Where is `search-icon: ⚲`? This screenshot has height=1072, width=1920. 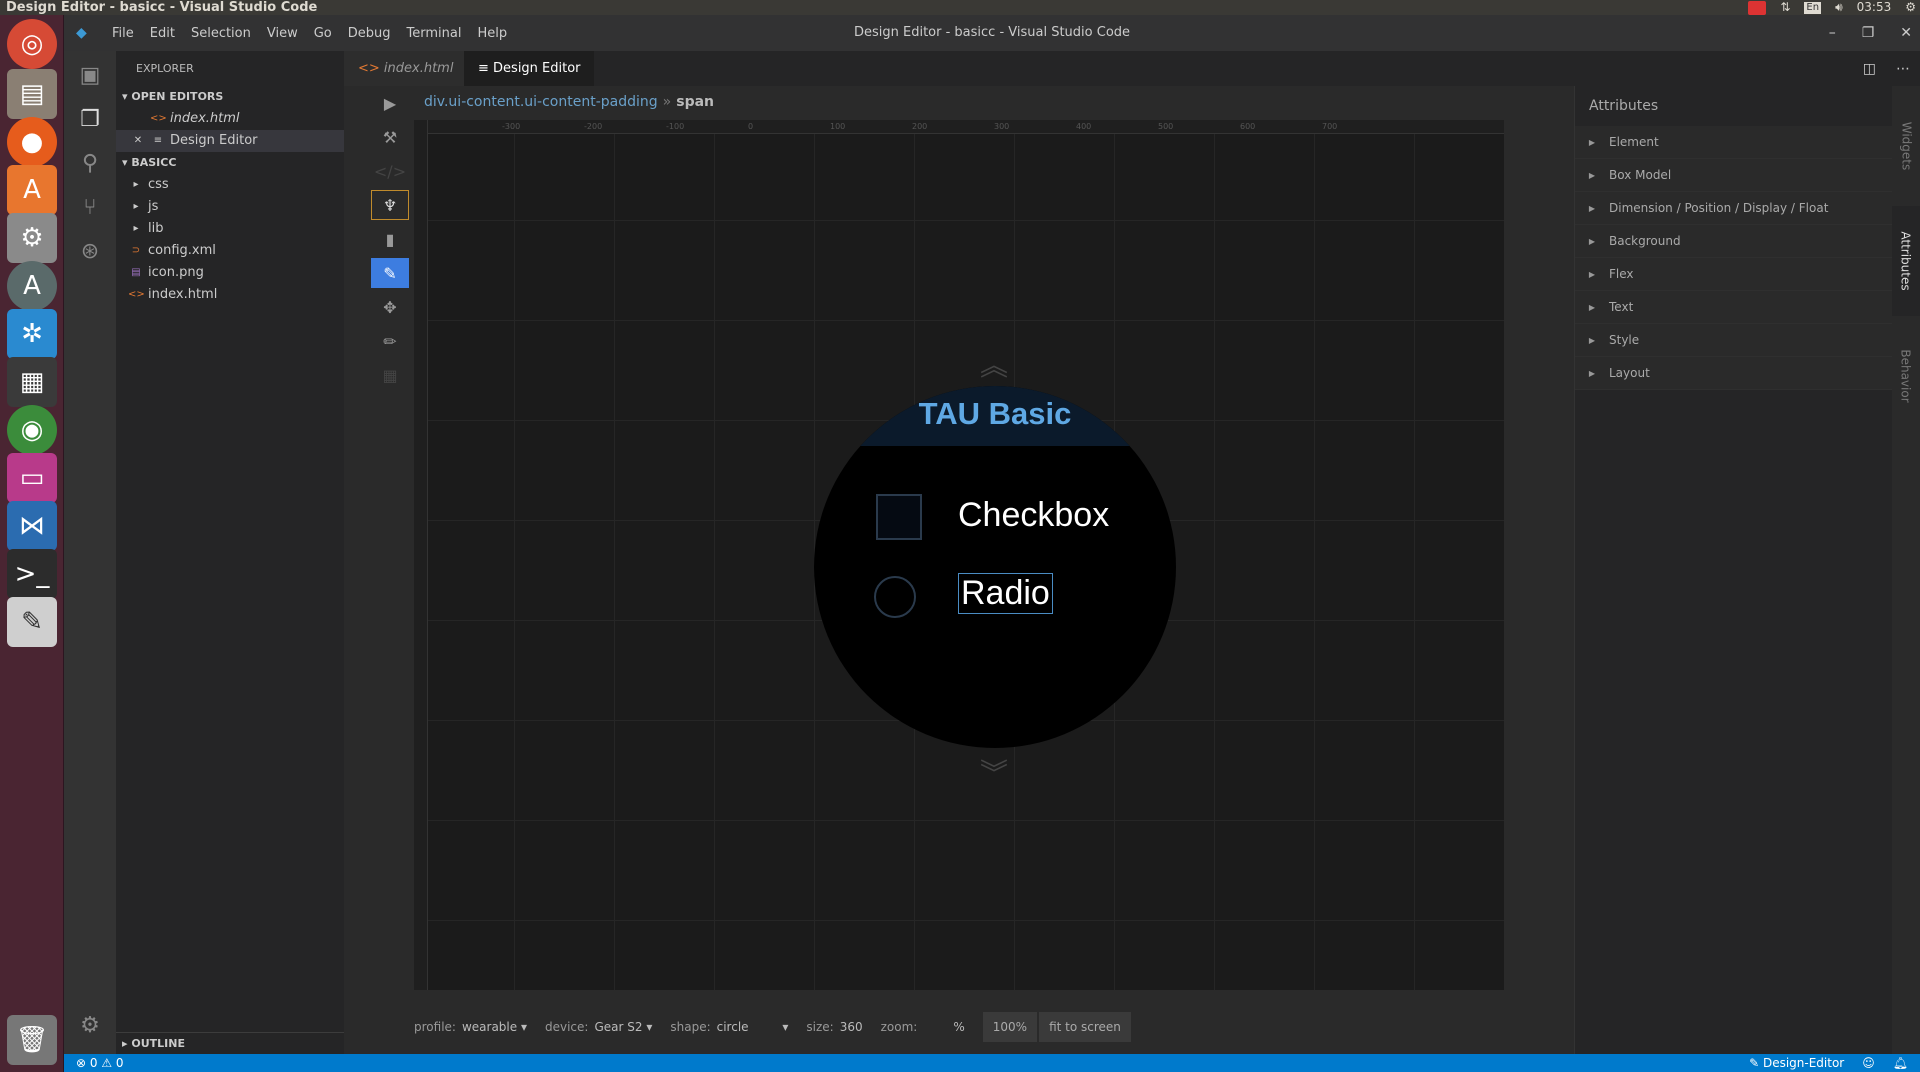
search-icon: ⚲ is located at coordinates (90, 163).